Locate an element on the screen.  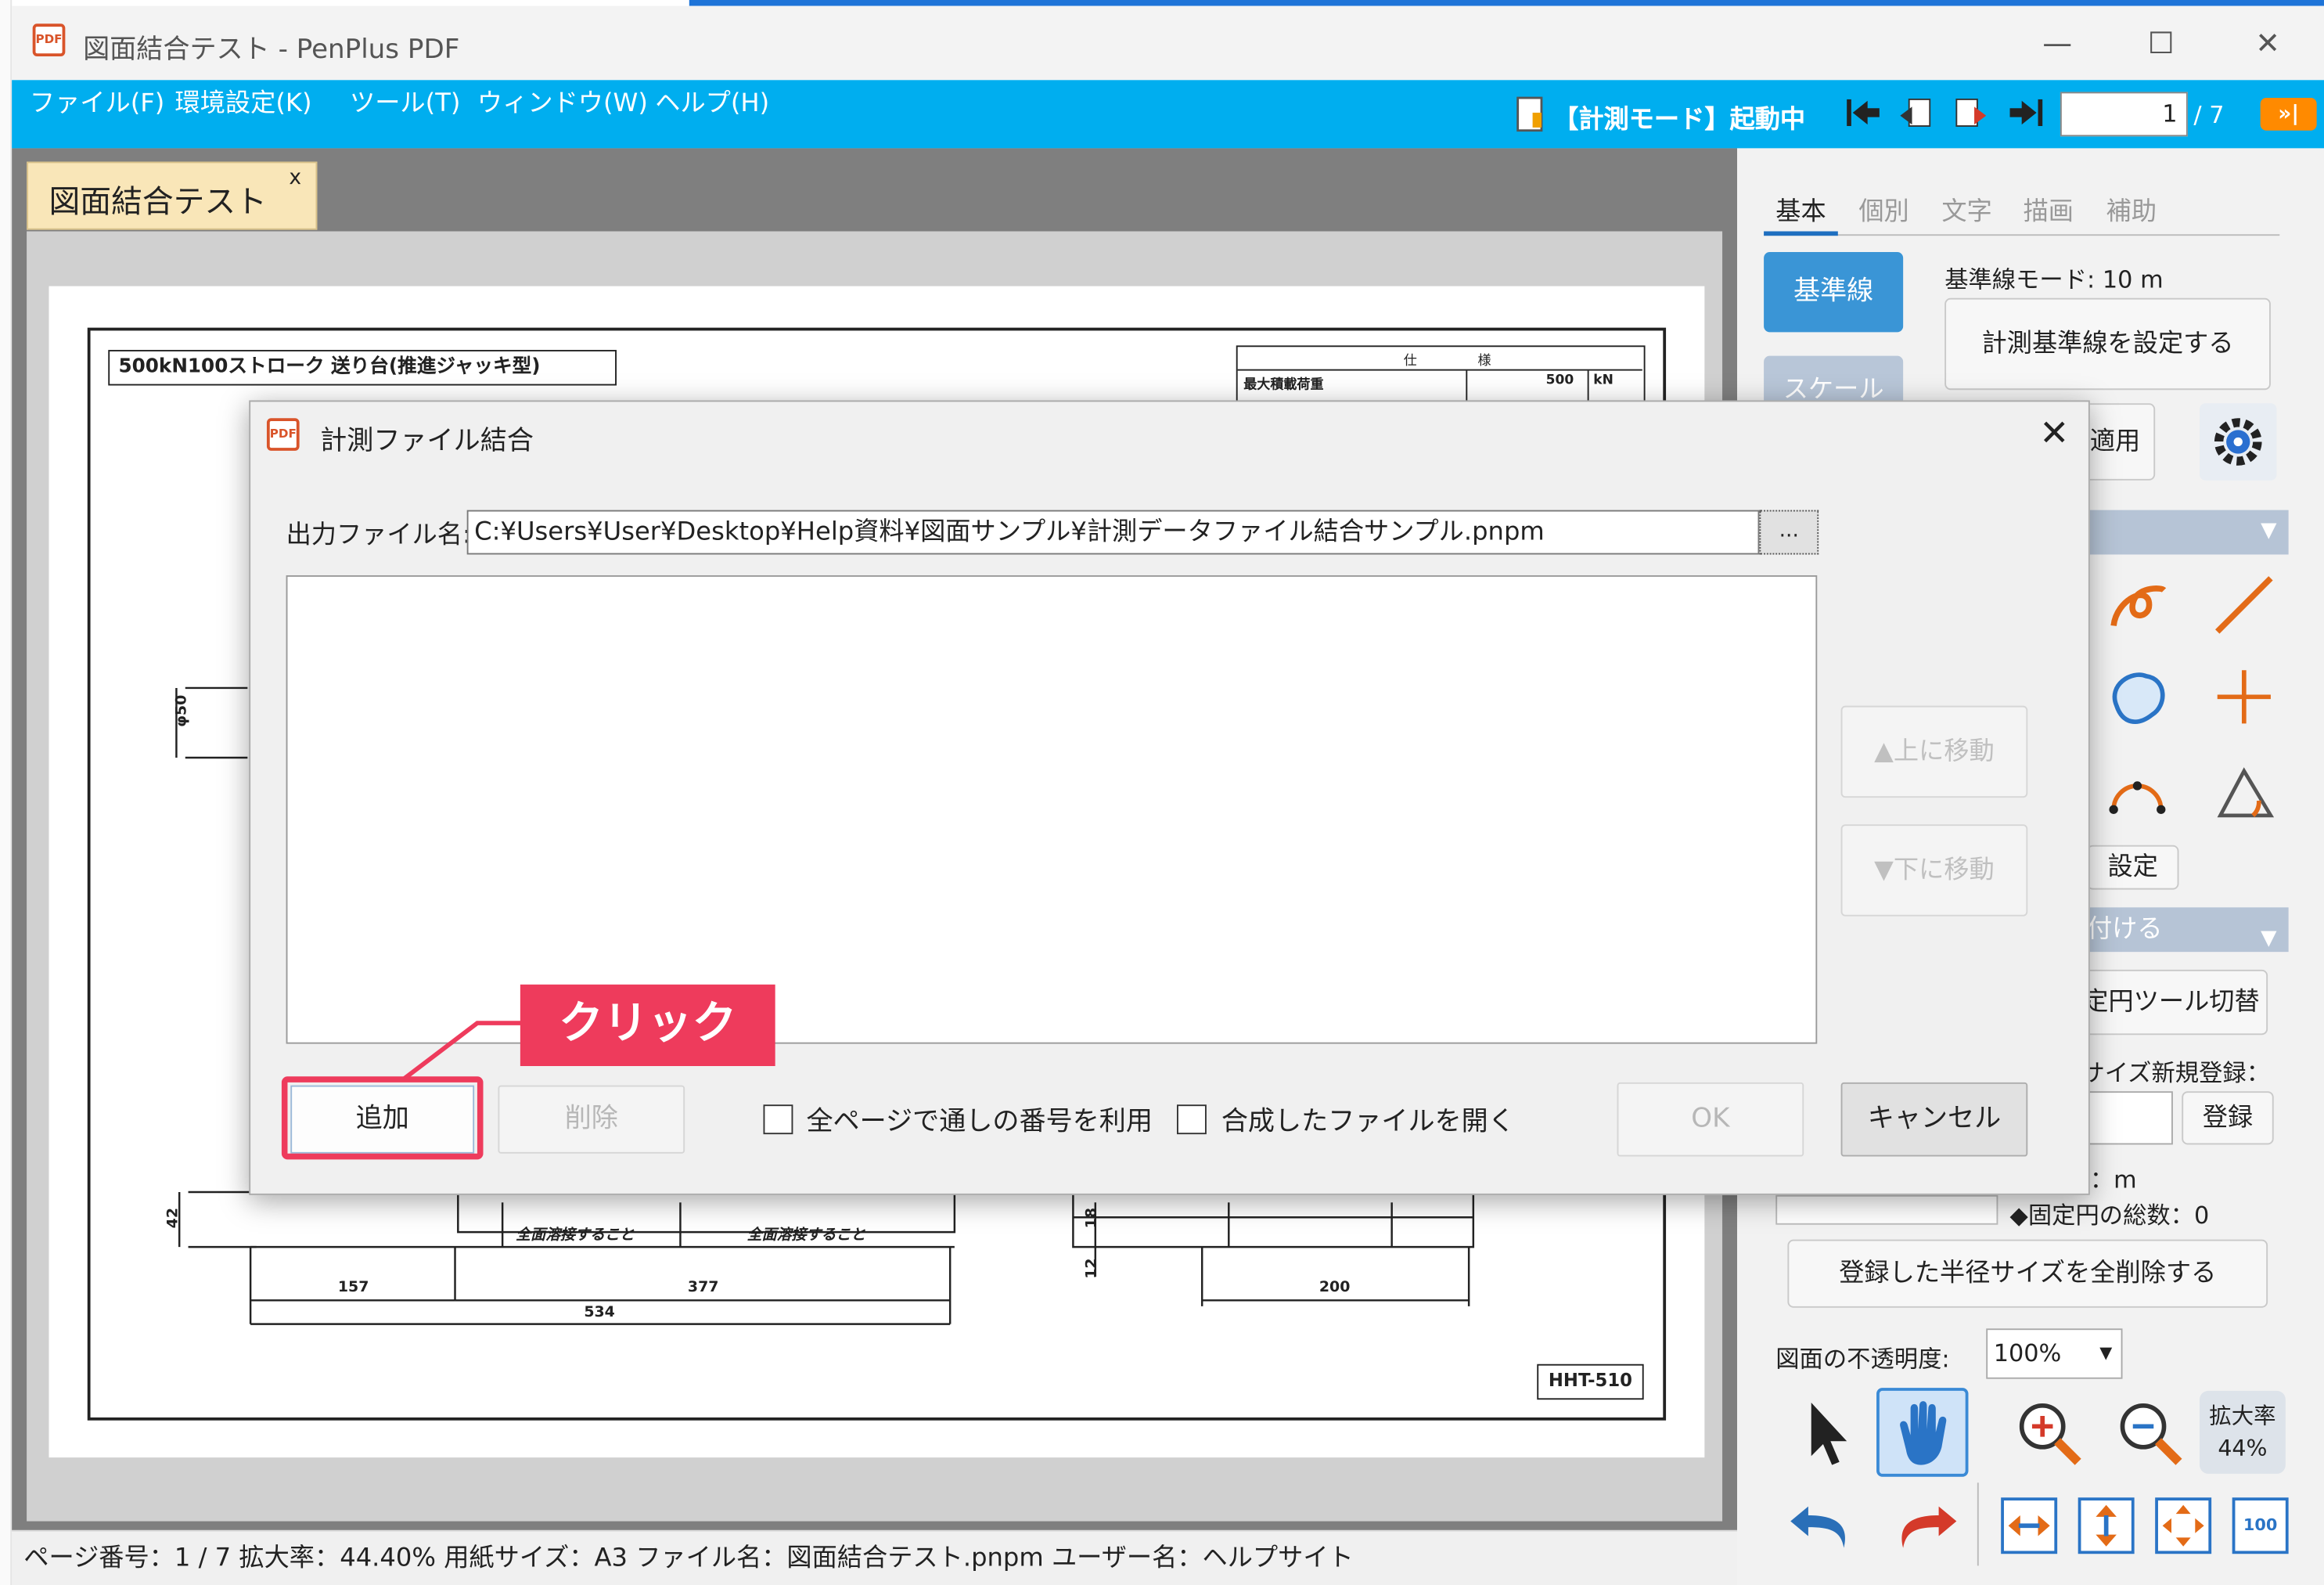
zoom-out-icon is located at coordinates (2148, 1433).